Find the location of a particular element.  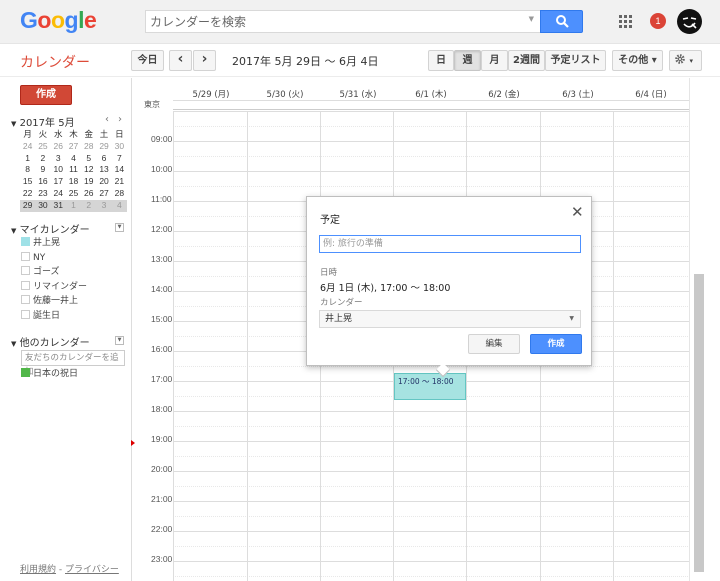

minical-day: 20 is located at coordinates (103, 182).